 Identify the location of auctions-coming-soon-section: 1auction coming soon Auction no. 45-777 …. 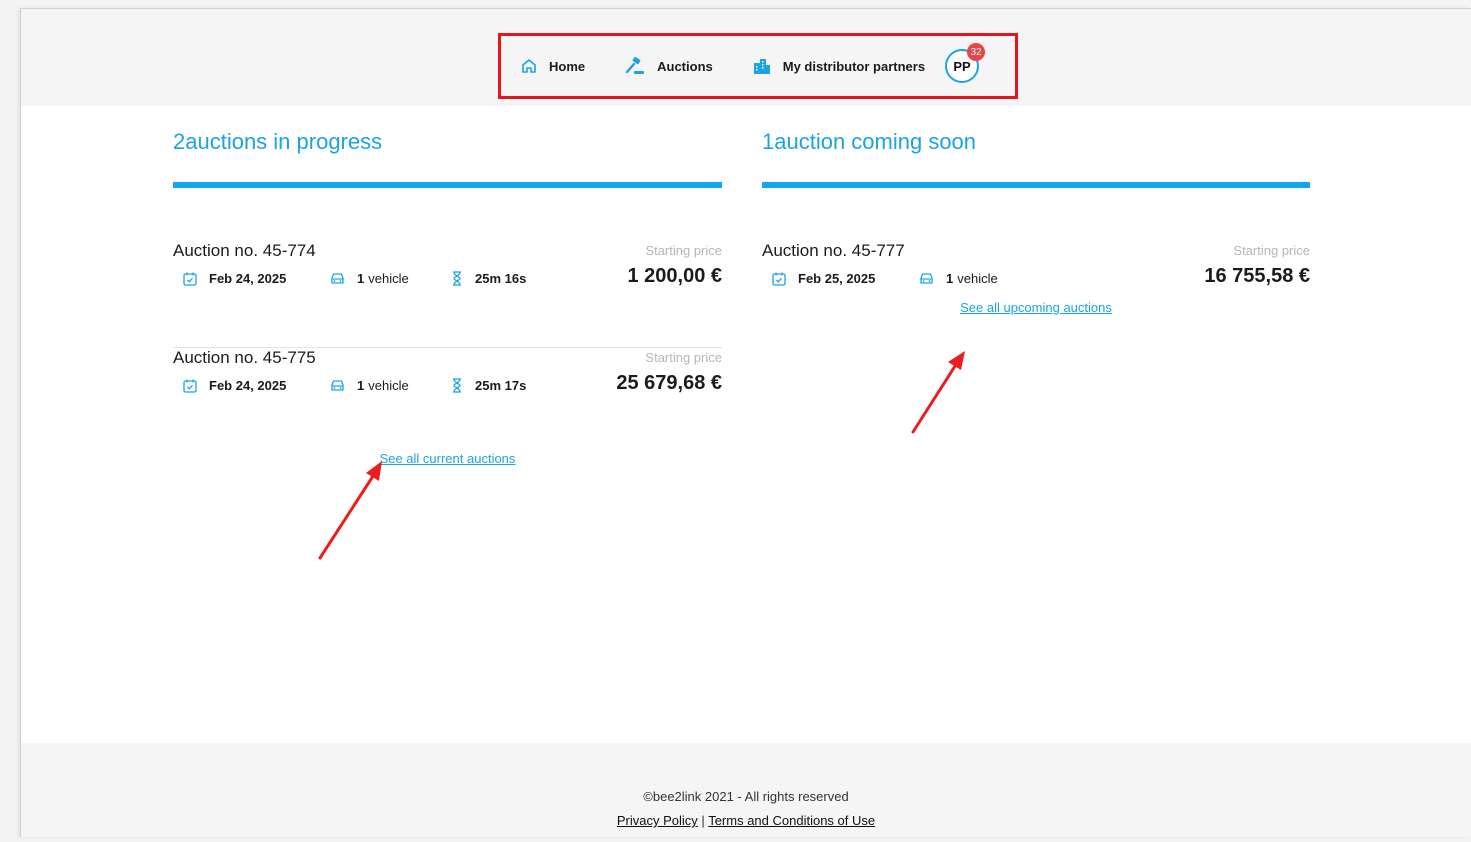
(1036, 222).